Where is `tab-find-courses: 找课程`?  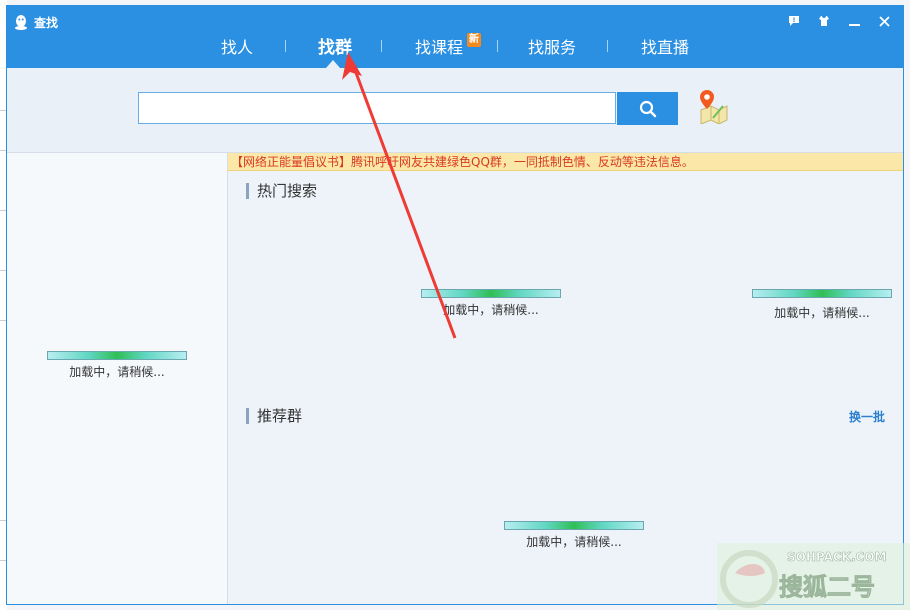
tab-find-courses: 找课程 is located at coordinates (439, 46).